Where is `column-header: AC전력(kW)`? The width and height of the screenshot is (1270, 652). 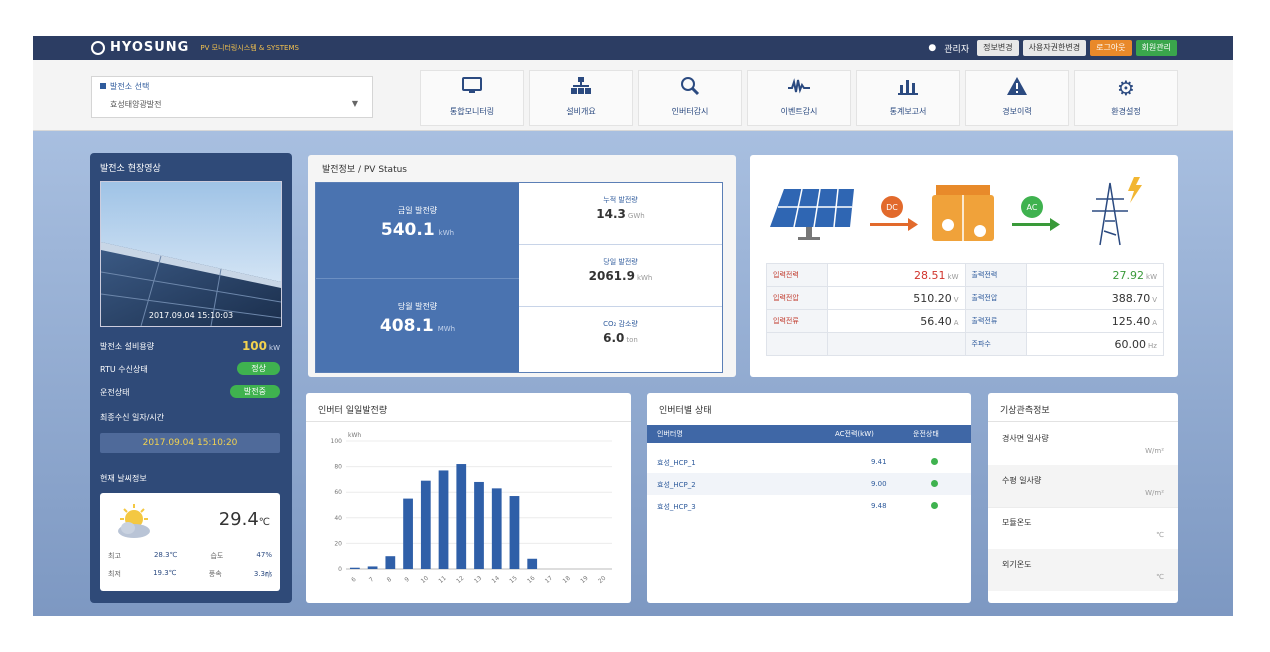 column-header: AC전력(kW) is located at coordinates (854, 434).